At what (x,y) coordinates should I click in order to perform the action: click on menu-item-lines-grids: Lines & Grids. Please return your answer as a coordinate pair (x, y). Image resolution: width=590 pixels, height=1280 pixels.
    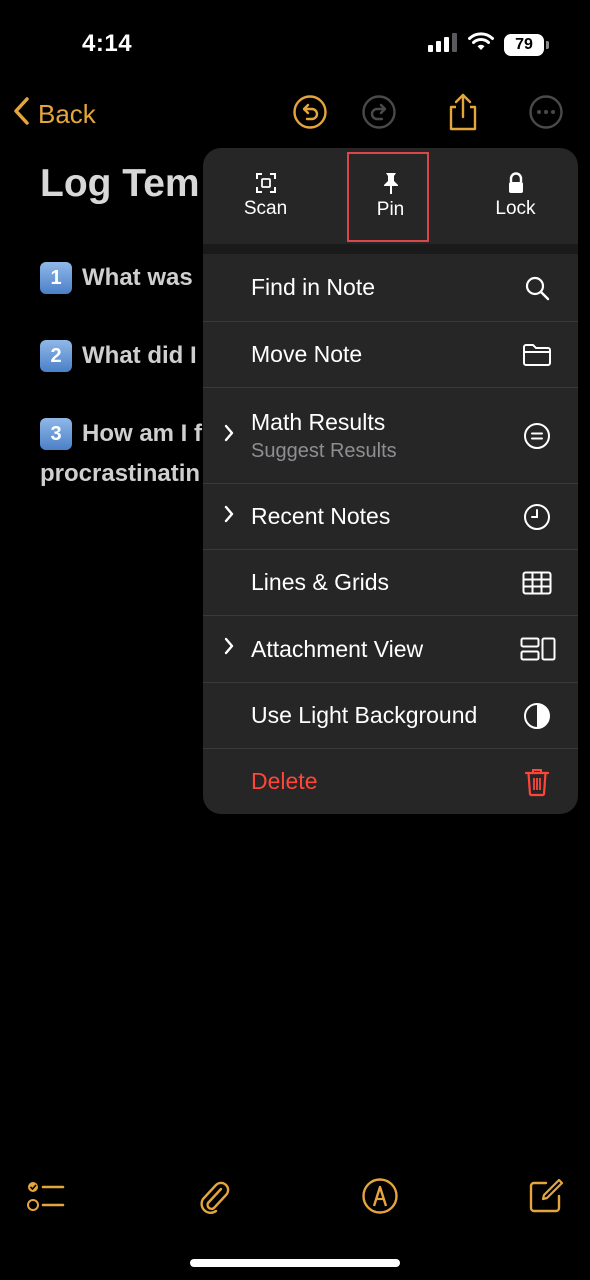
    Looking at the image, I should click on (390, 582).